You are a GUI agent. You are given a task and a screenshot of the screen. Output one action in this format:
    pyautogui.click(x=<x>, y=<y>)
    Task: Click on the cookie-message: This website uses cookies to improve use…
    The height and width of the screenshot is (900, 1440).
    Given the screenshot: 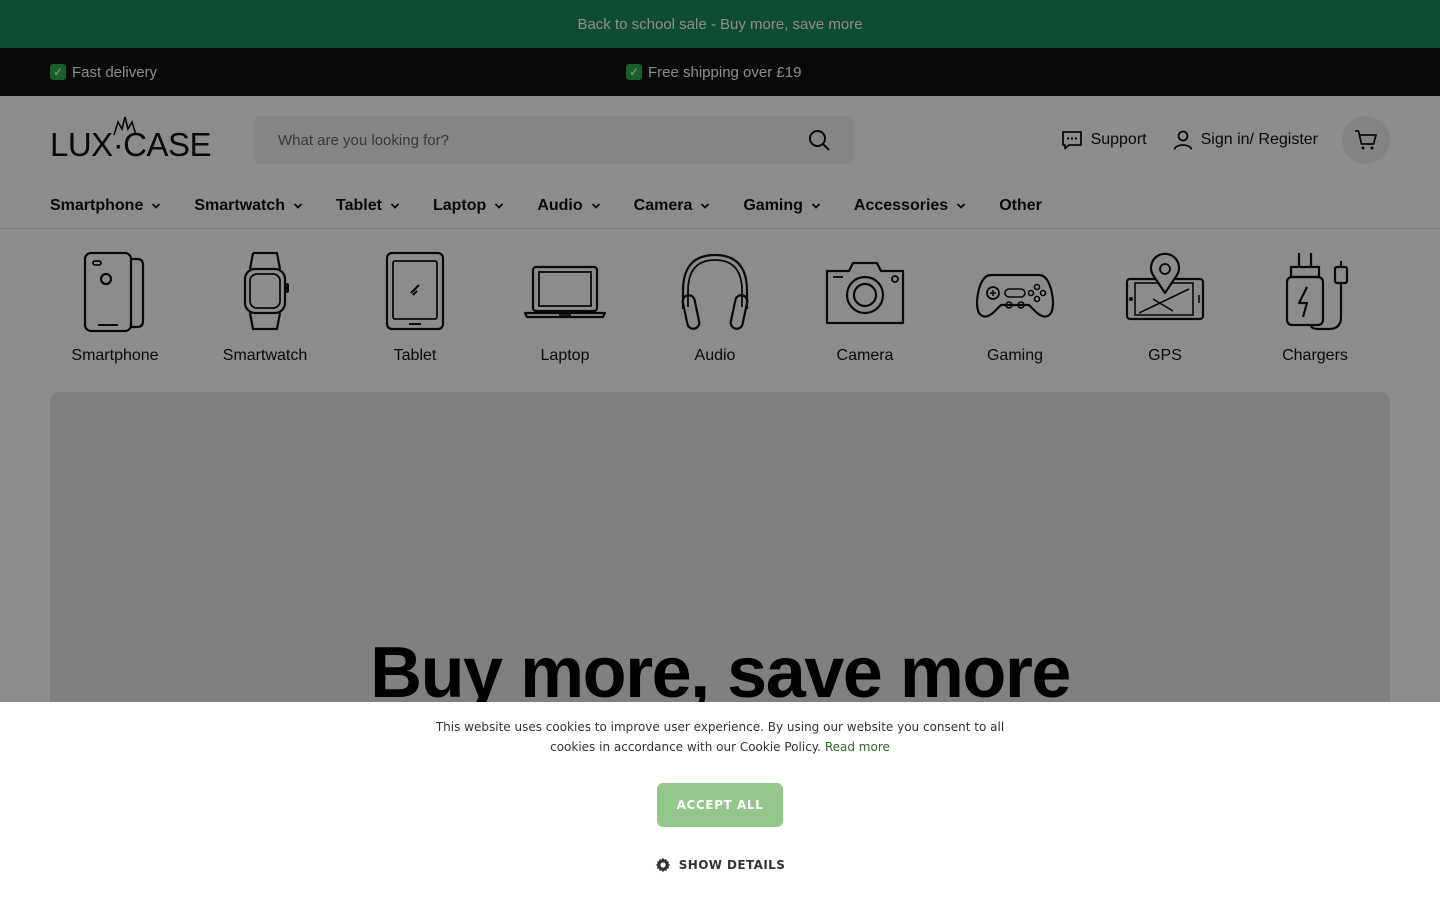 What is the action you would take?
    pyautogui.click(x=720, y=737)
    